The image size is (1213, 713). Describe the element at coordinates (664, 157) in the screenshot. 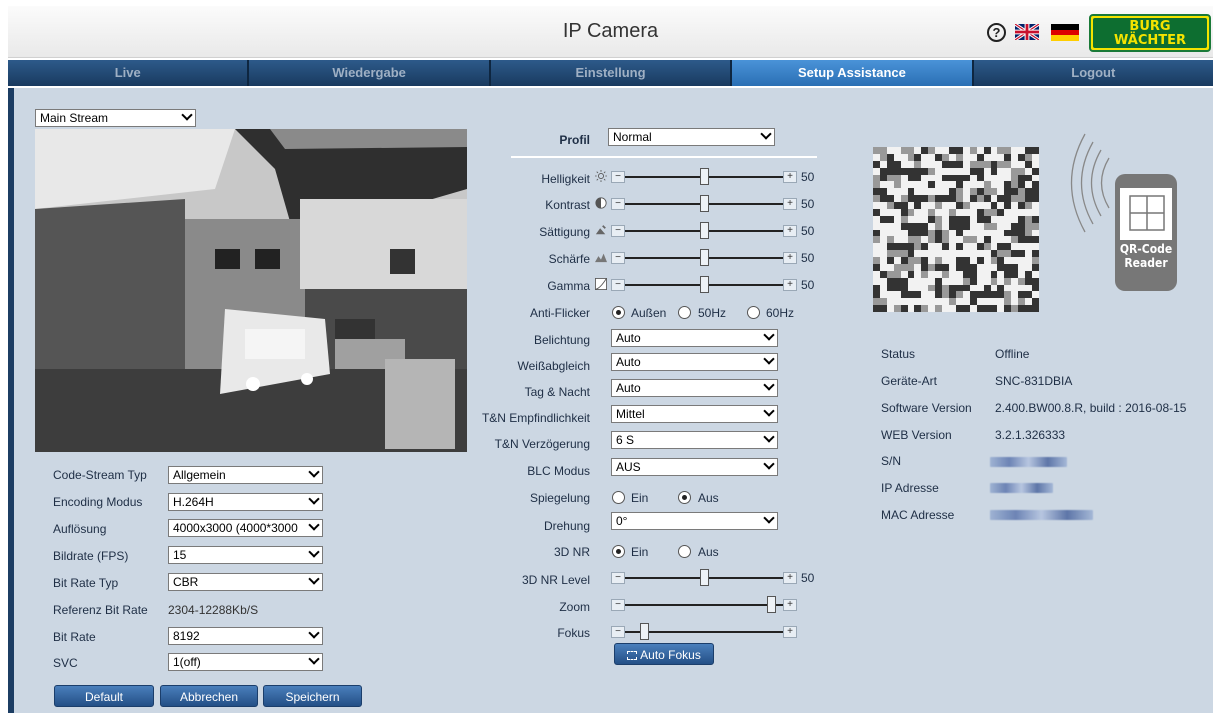

I see `divider` at that location.